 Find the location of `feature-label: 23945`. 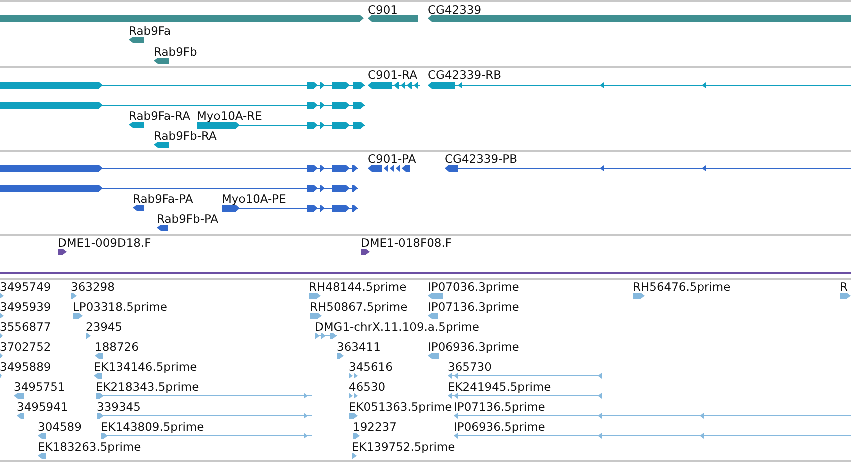

feature-label: 23945 is located at coordinates (104, 327).